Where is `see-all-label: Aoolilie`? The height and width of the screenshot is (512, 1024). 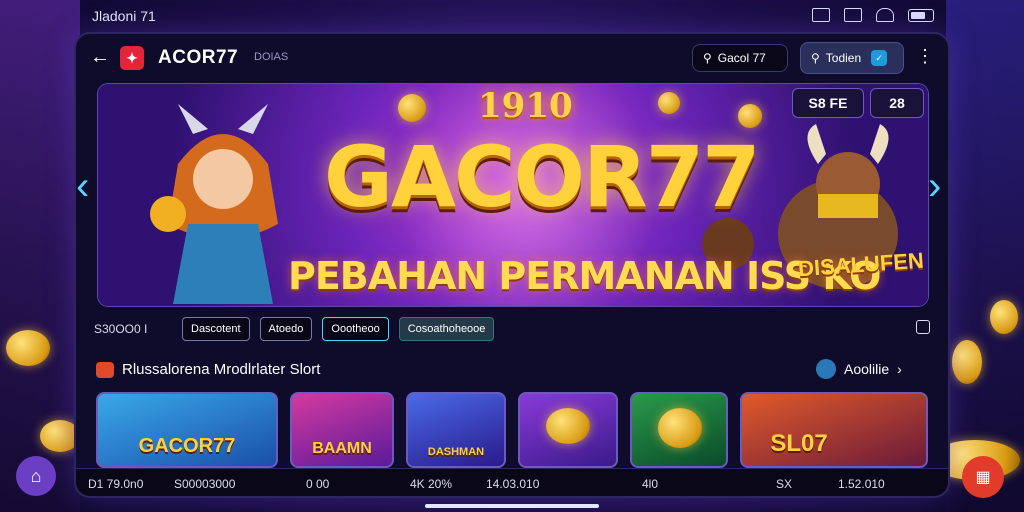 see-all-label: Aoolilie is located at coordinates (867, 369).